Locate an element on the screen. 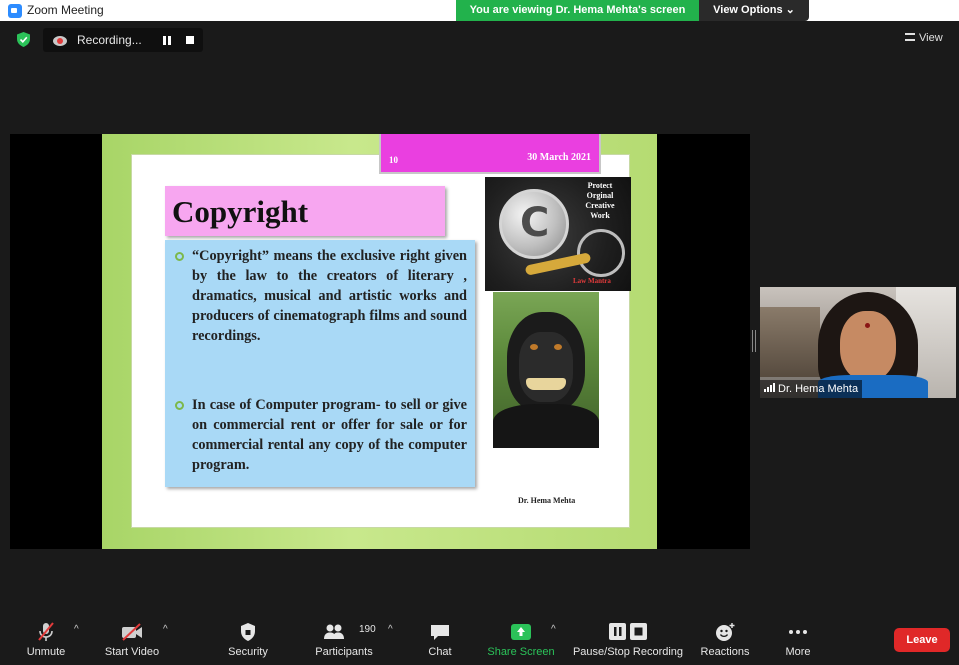  copyright-icon is located at coordinates (534, 224).